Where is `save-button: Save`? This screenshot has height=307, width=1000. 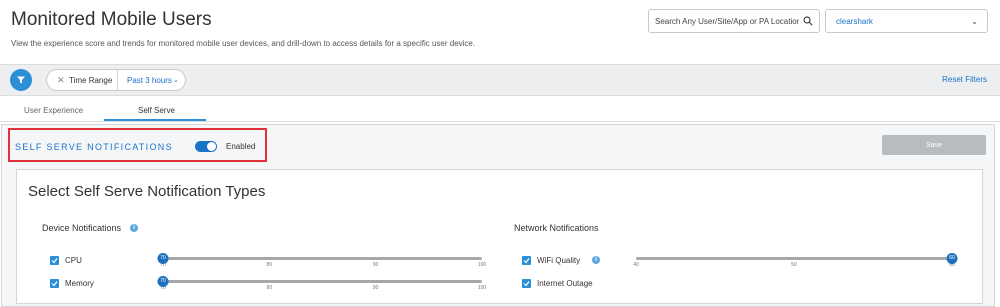 save-button: Save is located at coordinates (934, 145).